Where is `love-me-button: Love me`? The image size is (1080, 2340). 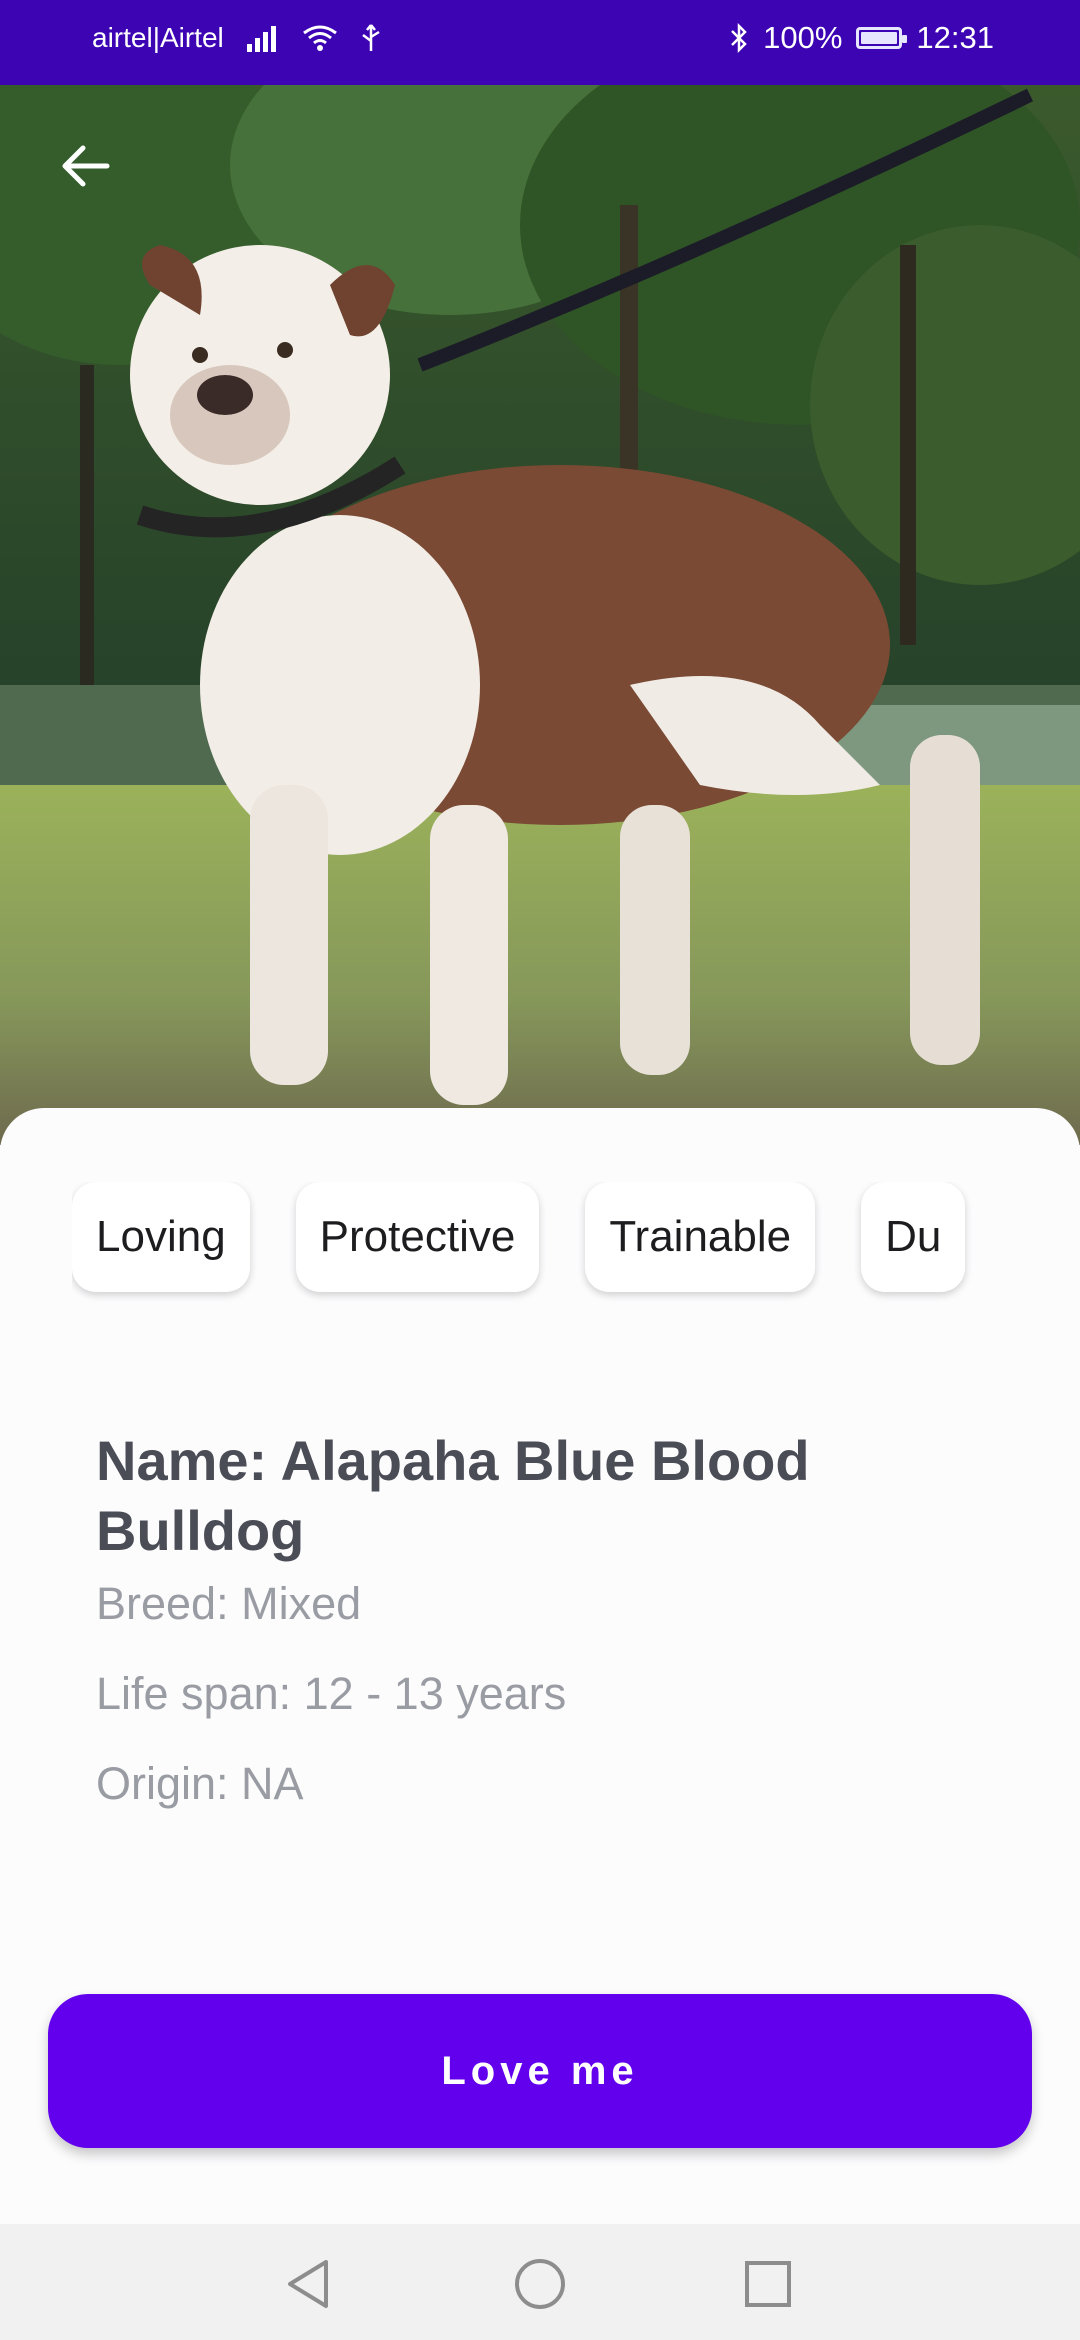 love-me-button: Love me is located at coordinates (540, 2071).